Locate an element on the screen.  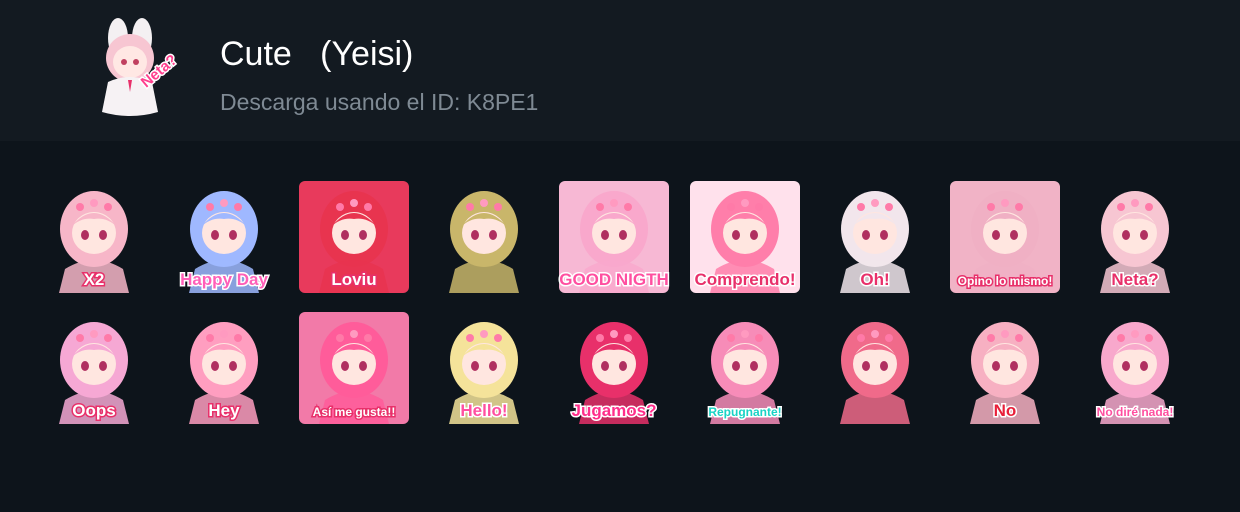
sticker-2: Happy Day is located at coordinates (224, 237).